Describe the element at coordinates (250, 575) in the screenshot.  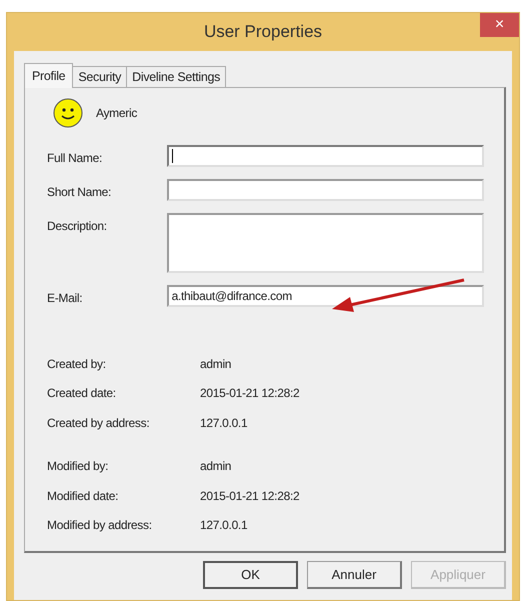
I see `dialog-button: OK` at that location.